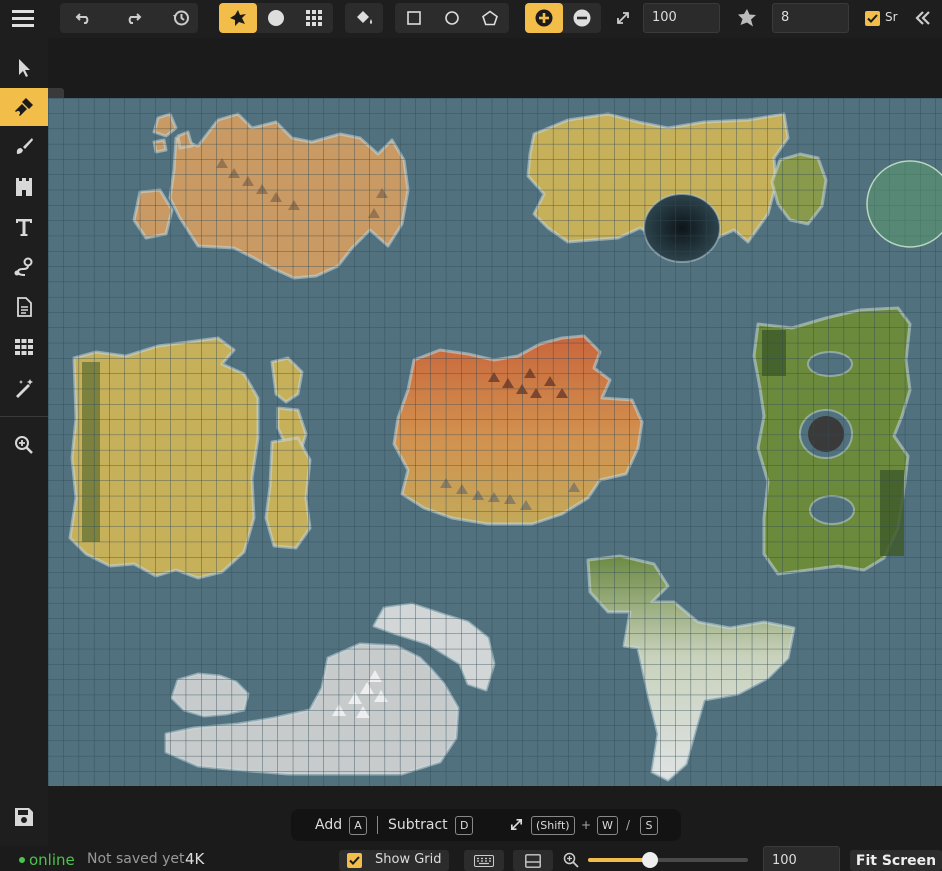 The width and height of the screenshot is (942, 871). I want to click on pentagon-icon, so click(490, 18).